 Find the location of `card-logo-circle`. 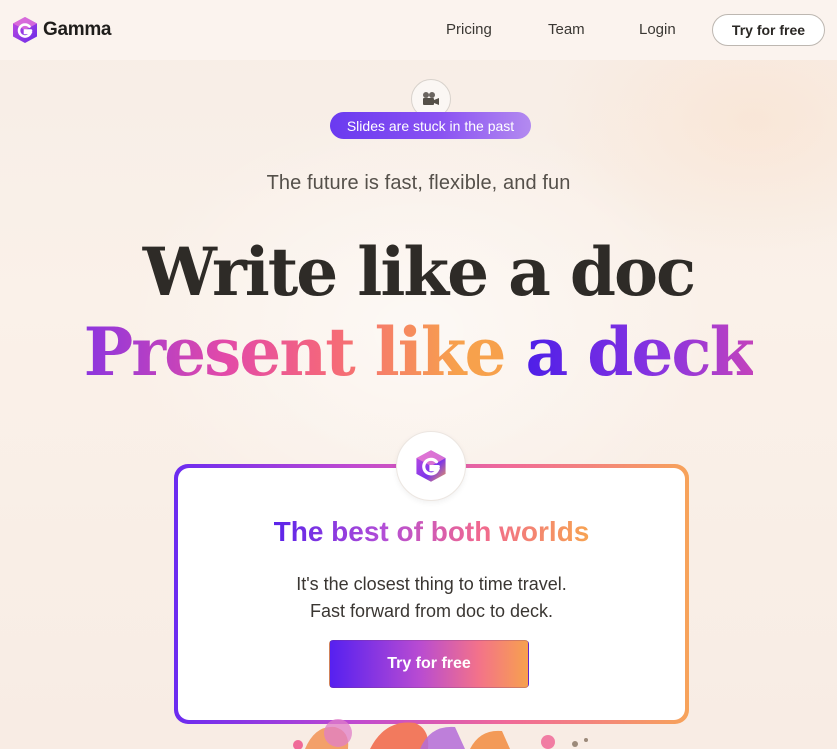

card-logo-circle is located at coordinates (431, 466).